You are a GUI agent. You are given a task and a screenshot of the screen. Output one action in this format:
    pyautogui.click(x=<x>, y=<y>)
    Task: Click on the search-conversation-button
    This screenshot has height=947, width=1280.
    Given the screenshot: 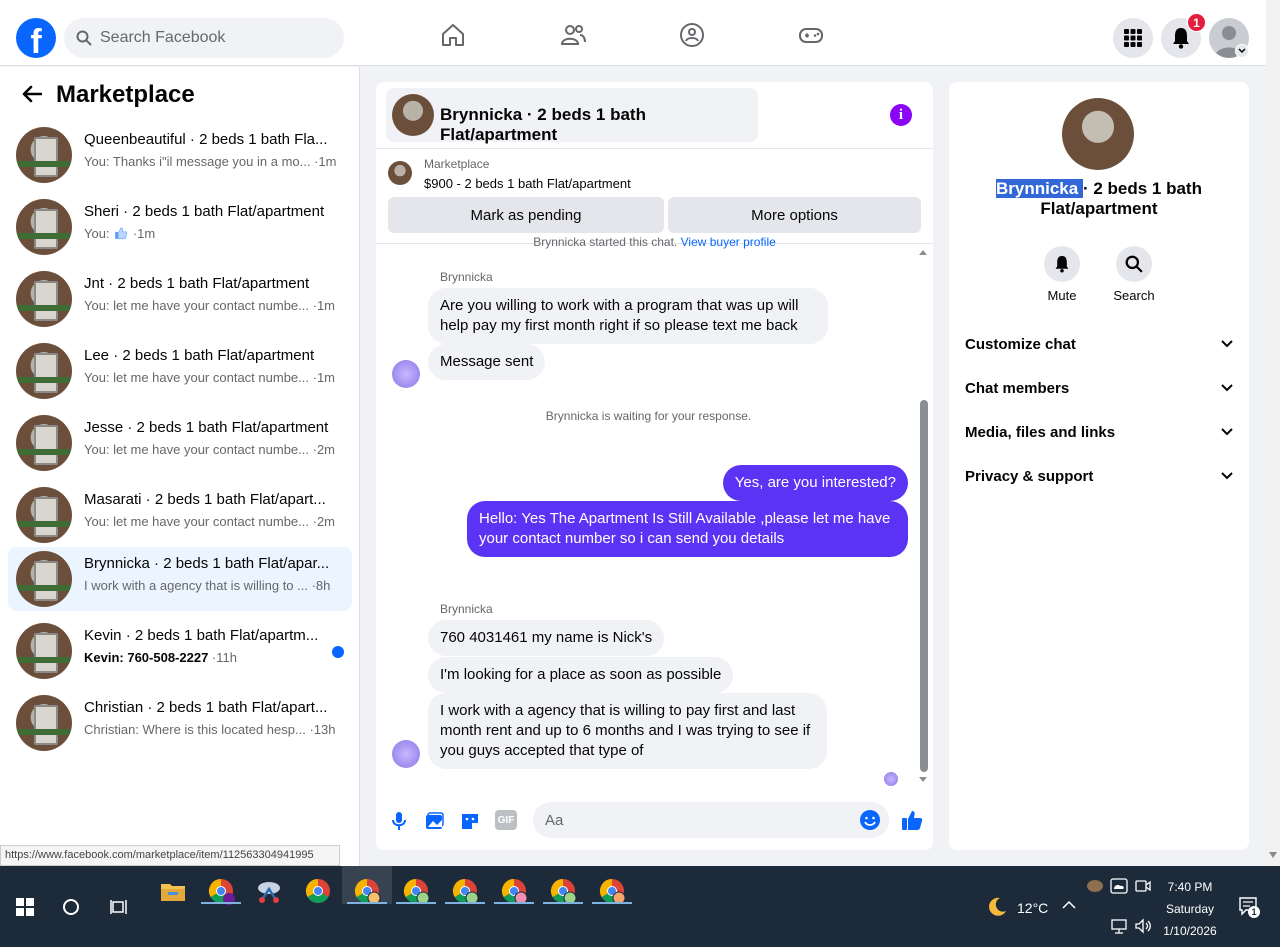 What is the action you would take?
    pyautogui.click(x=1134, y=264)
    